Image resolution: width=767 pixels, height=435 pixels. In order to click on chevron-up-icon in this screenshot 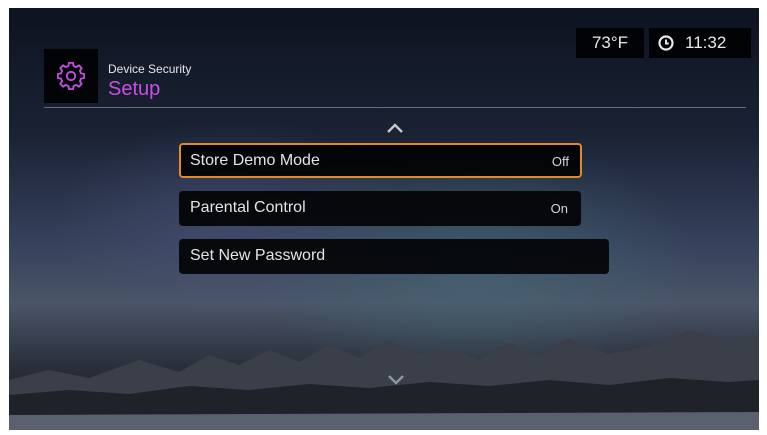, I will do `click(395, 128)`.